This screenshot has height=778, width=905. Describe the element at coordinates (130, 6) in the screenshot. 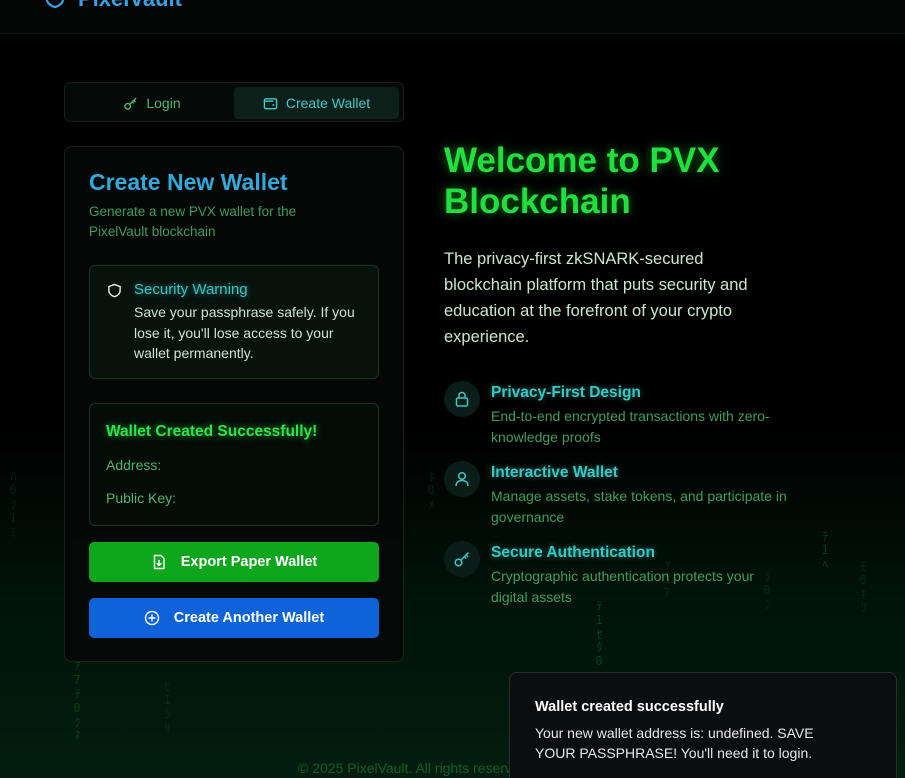

I see `brand-name: PixelVault` at that location.